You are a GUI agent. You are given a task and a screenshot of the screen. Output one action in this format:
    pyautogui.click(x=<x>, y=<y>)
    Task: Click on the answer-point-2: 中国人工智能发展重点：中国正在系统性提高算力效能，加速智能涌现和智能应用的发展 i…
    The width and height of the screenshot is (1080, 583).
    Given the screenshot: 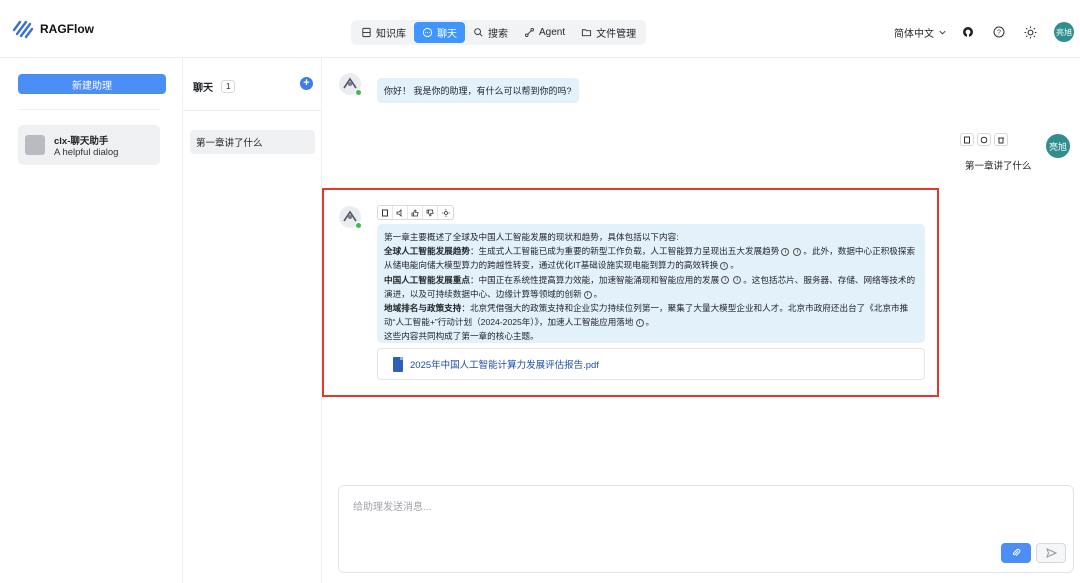 What is the action you would take?
    pyautogui.click(x=650, y=286)
    